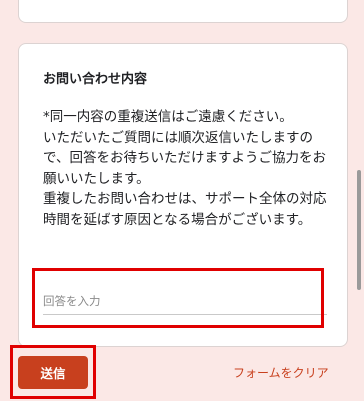 The image size is (364, 401). Describe the element at coordinates (359, 230) in the screenshot. I see `scrollbar-thumb` at that location.